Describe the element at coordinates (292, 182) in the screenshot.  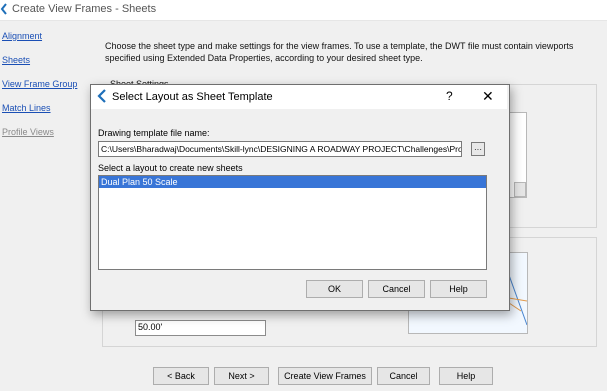
I see `list-item: Dual Plan 50 Scale` at that location.